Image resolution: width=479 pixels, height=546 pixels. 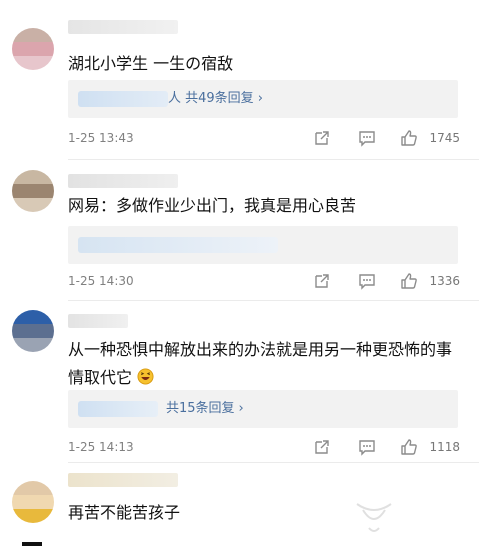 I want to click on like-count: 1336, so click(x=444, y=281).